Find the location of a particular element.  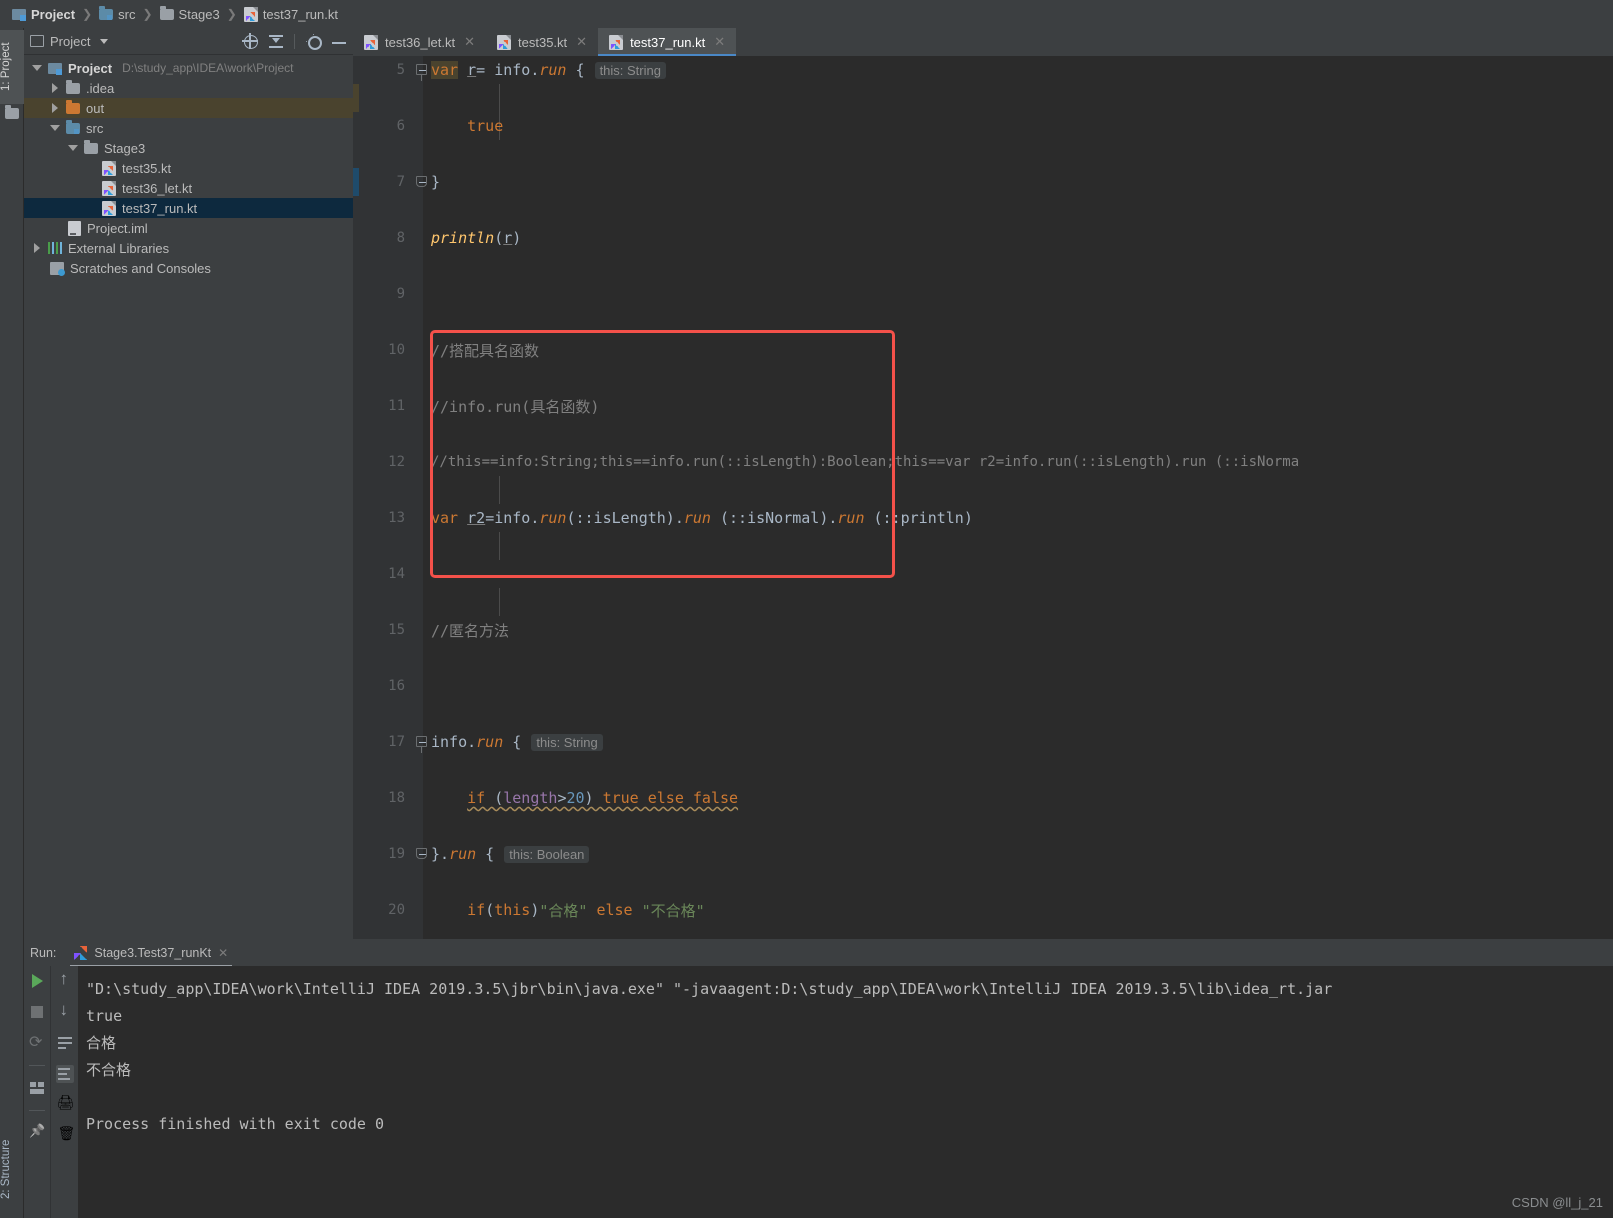

code-line: 14 is located at coordinates (983, 574).